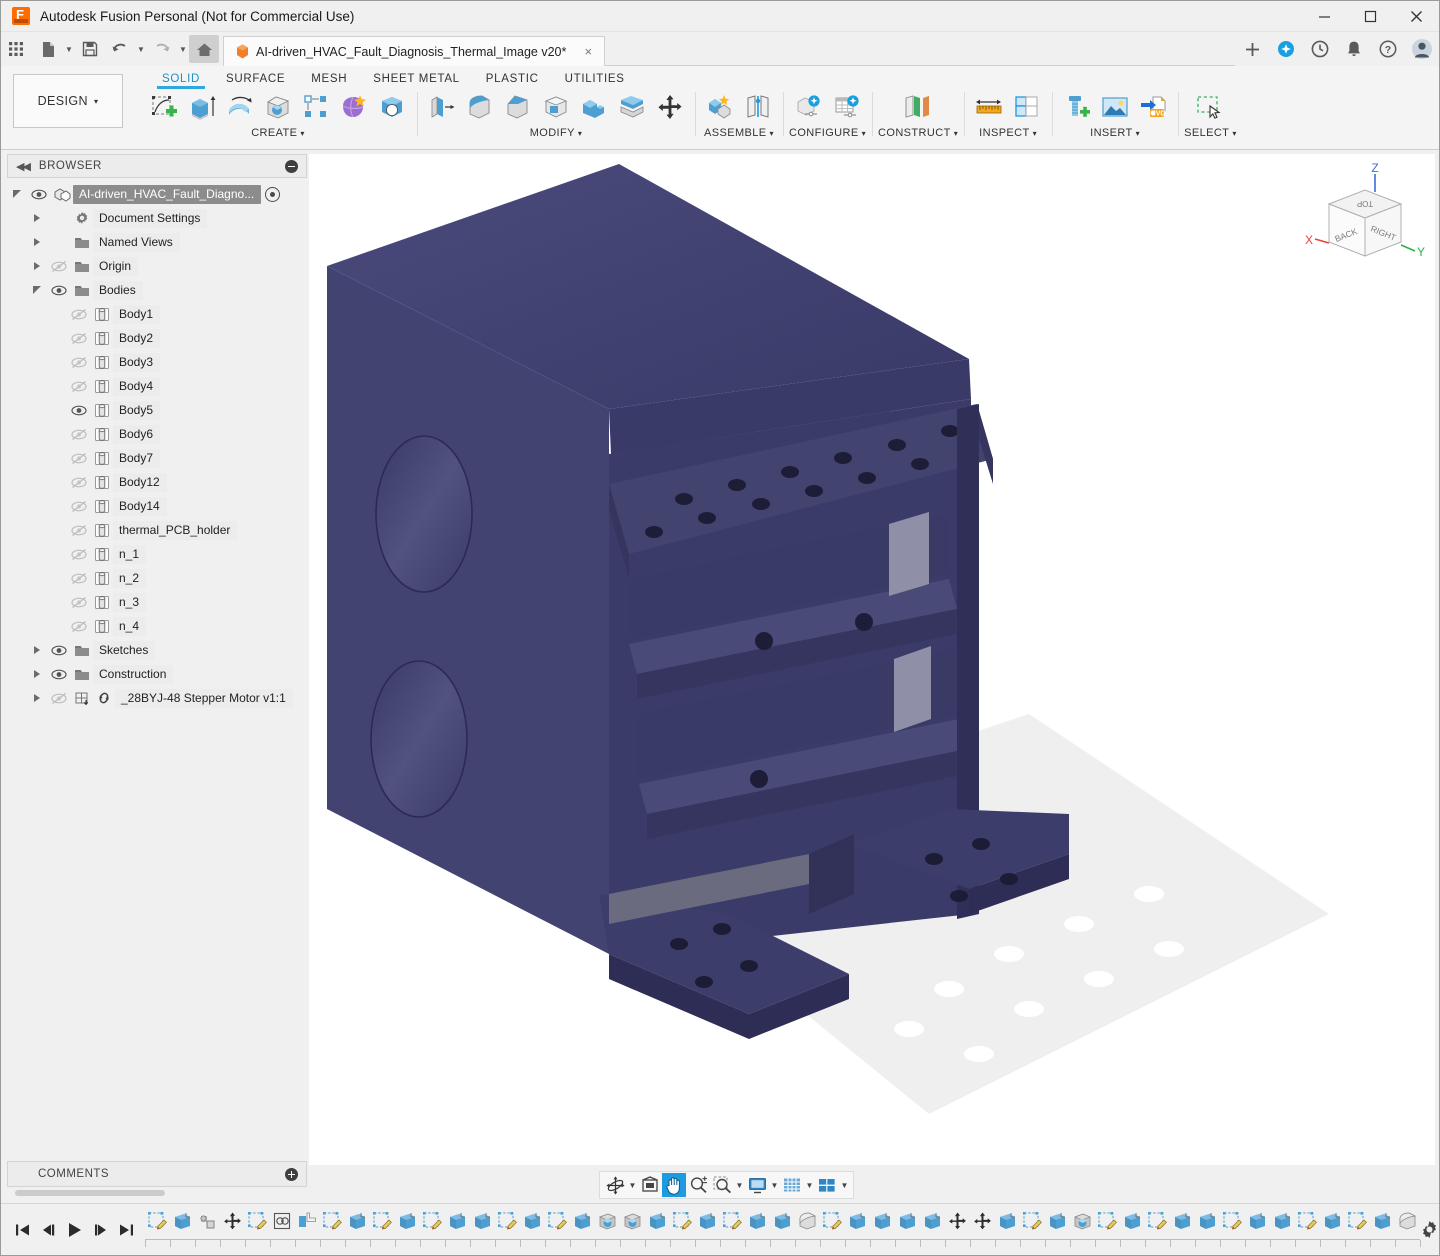  Describe the element at coordinates (739, 1185) in the screenshot. I see `zoom-window-caret-icon: ▼` at that location.